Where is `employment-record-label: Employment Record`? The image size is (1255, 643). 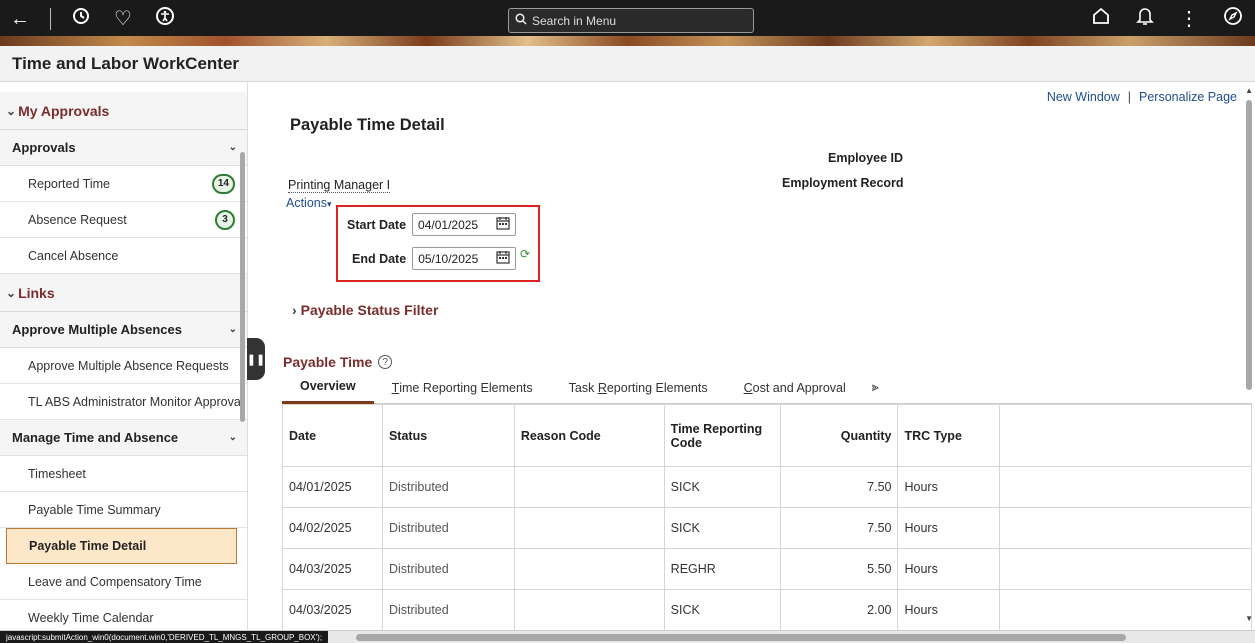 employment-record-label: Employment Record is located at coordinates (843, 183).